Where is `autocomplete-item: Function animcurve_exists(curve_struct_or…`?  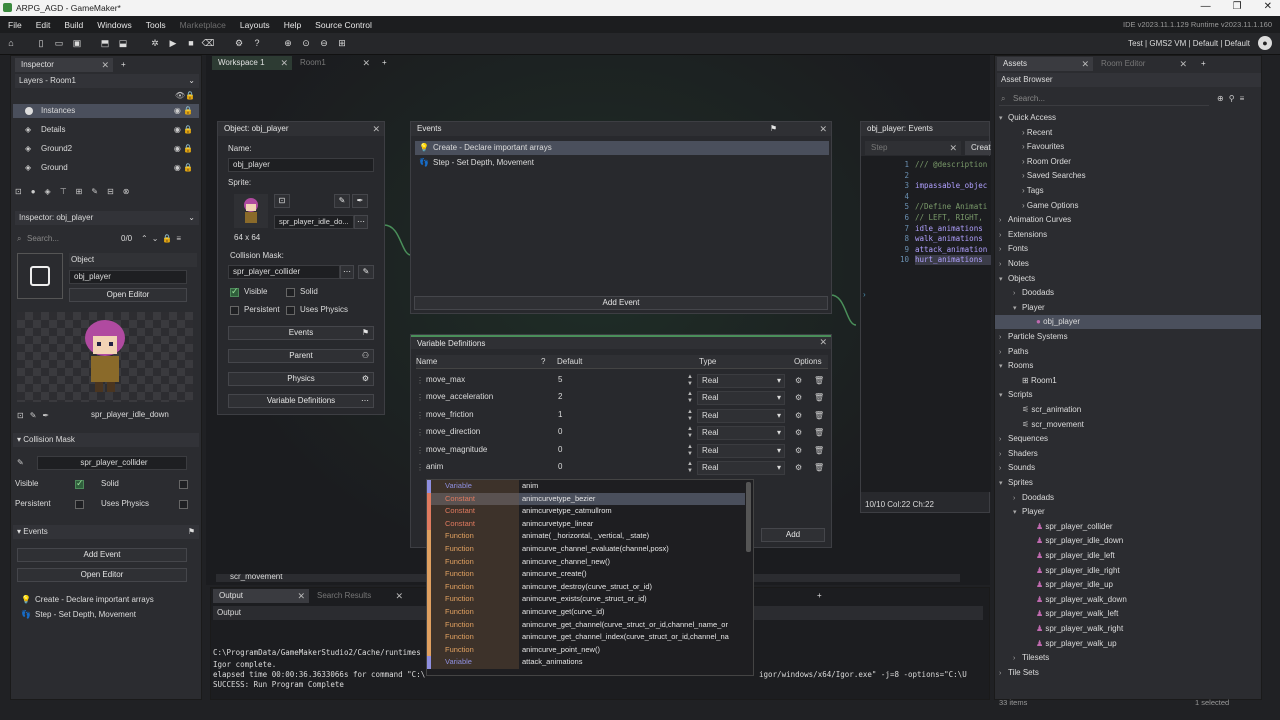
autocomplete-item: Function animcurve_exists(curve_struct_or… is located at coordinates (586, 599).